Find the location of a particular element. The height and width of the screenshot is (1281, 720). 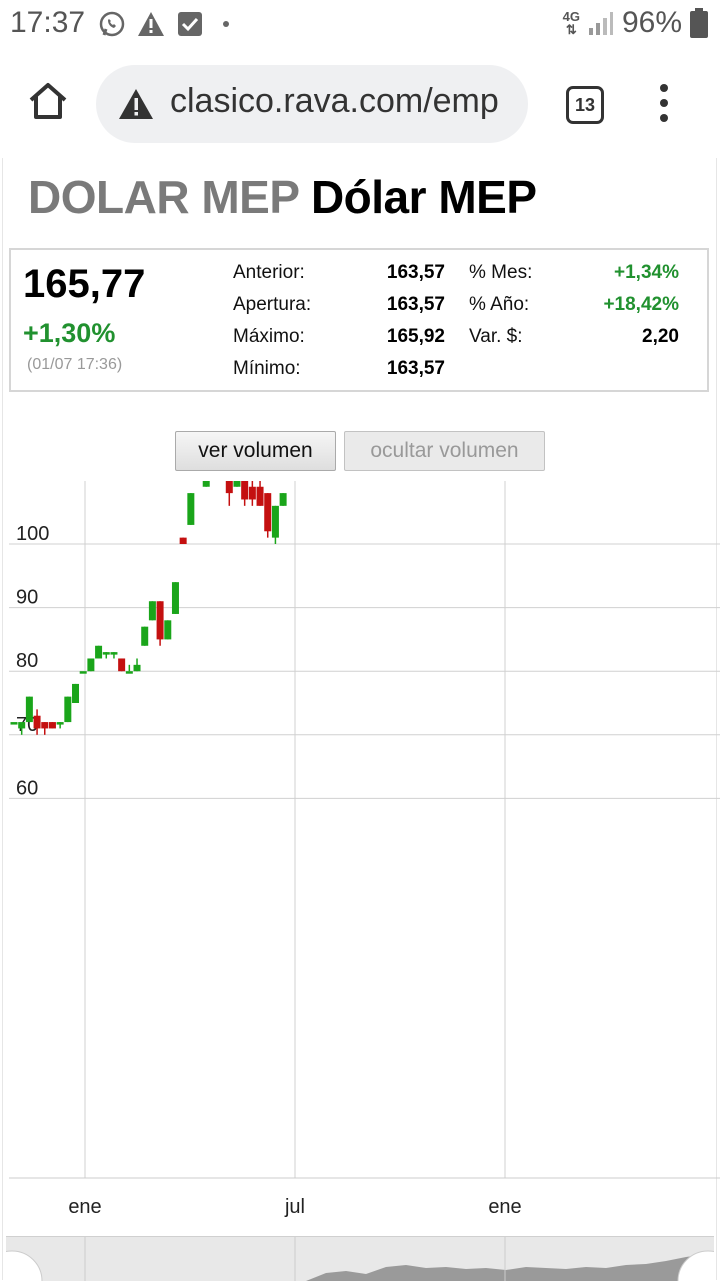

value-mes: +1,34% is located at coordinates (629, 273).